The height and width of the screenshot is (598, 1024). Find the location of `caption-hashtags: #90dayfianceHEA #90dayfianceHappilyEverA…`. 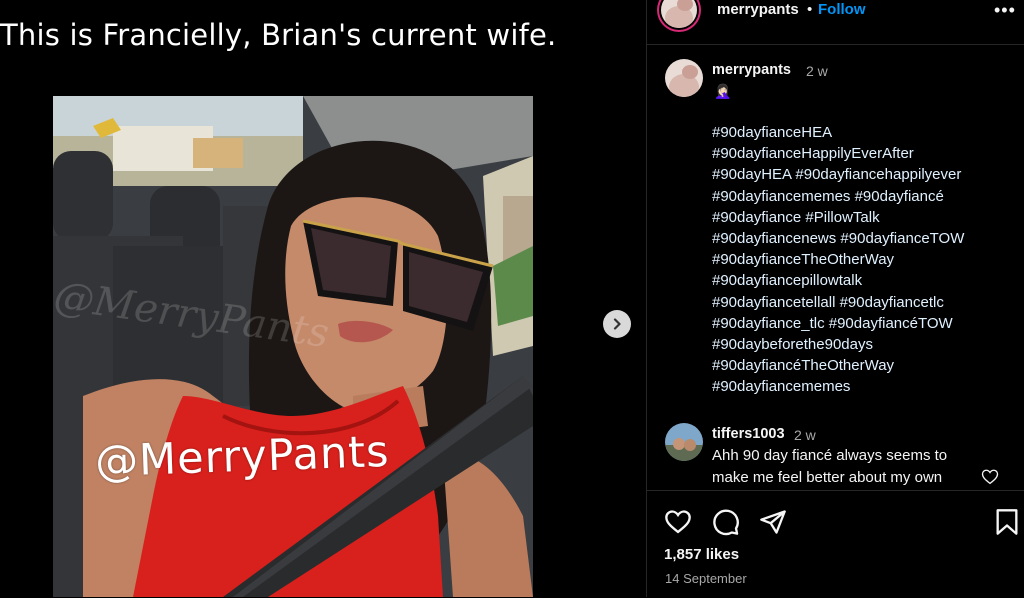

caption-hashtags: #90dayfianceHEA #90dayfianceHappilyEverA… is located at coordinates (838, 260).